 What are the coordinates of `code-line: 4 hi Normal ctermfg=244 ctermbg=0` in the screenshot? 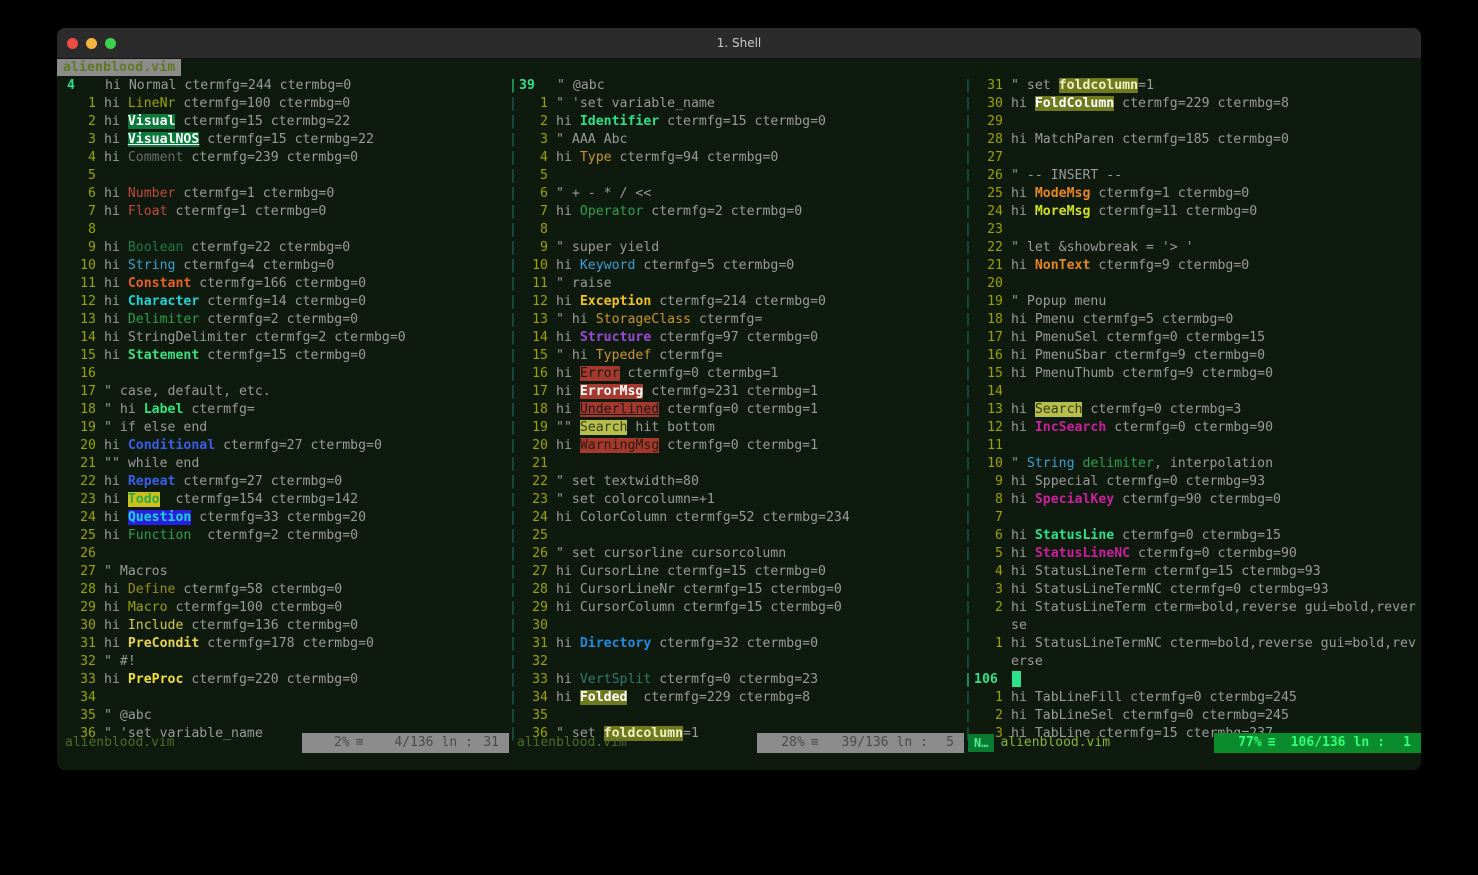 It's located at (283, 86).